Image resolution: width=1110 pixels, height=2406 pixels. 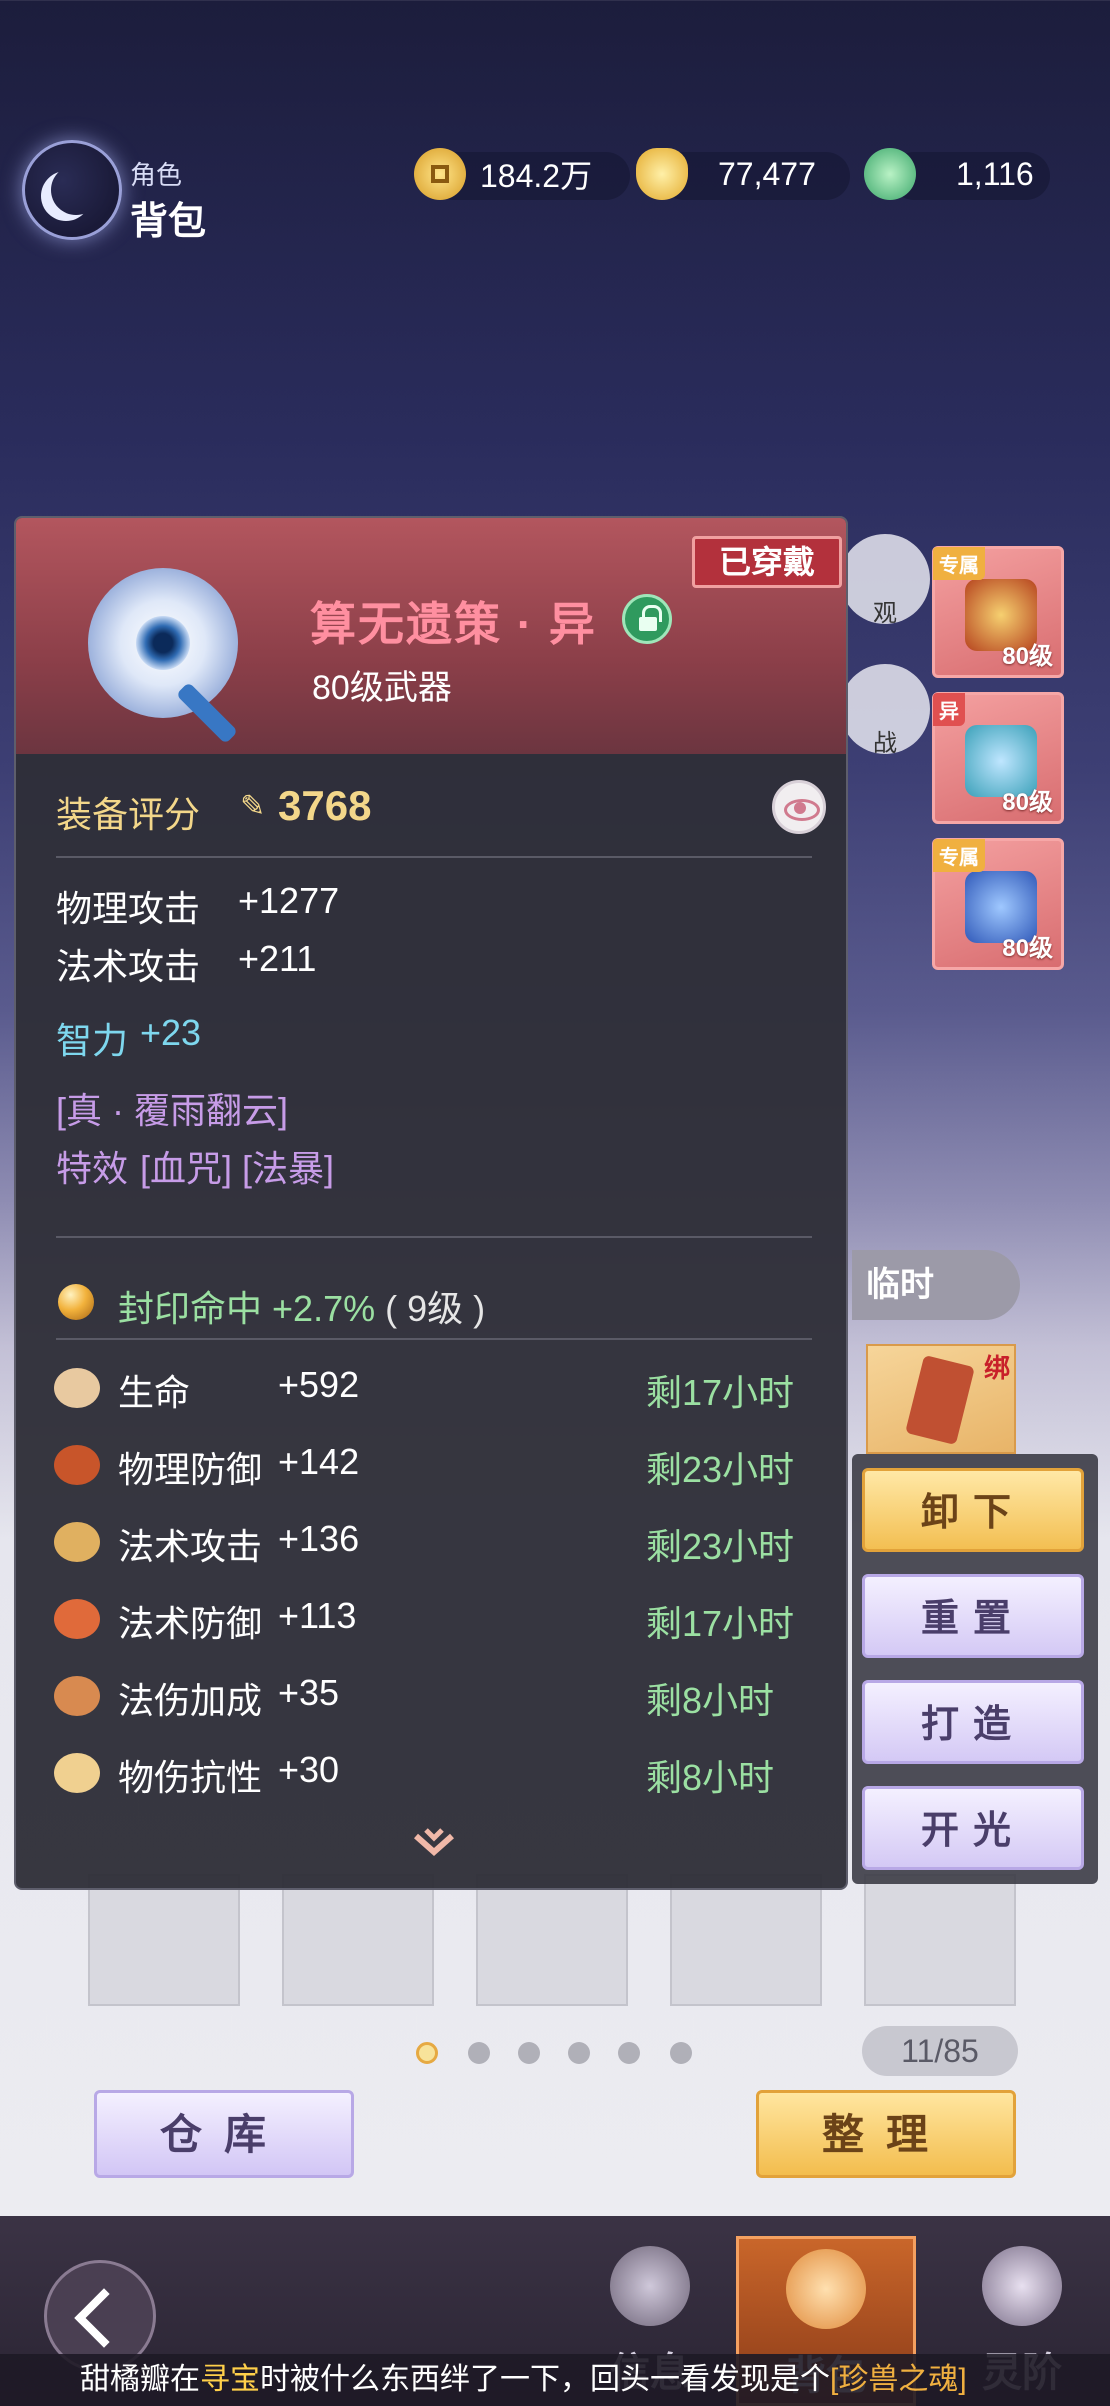 I want to click on bun-food-icon, so click(x=77, y=1388).